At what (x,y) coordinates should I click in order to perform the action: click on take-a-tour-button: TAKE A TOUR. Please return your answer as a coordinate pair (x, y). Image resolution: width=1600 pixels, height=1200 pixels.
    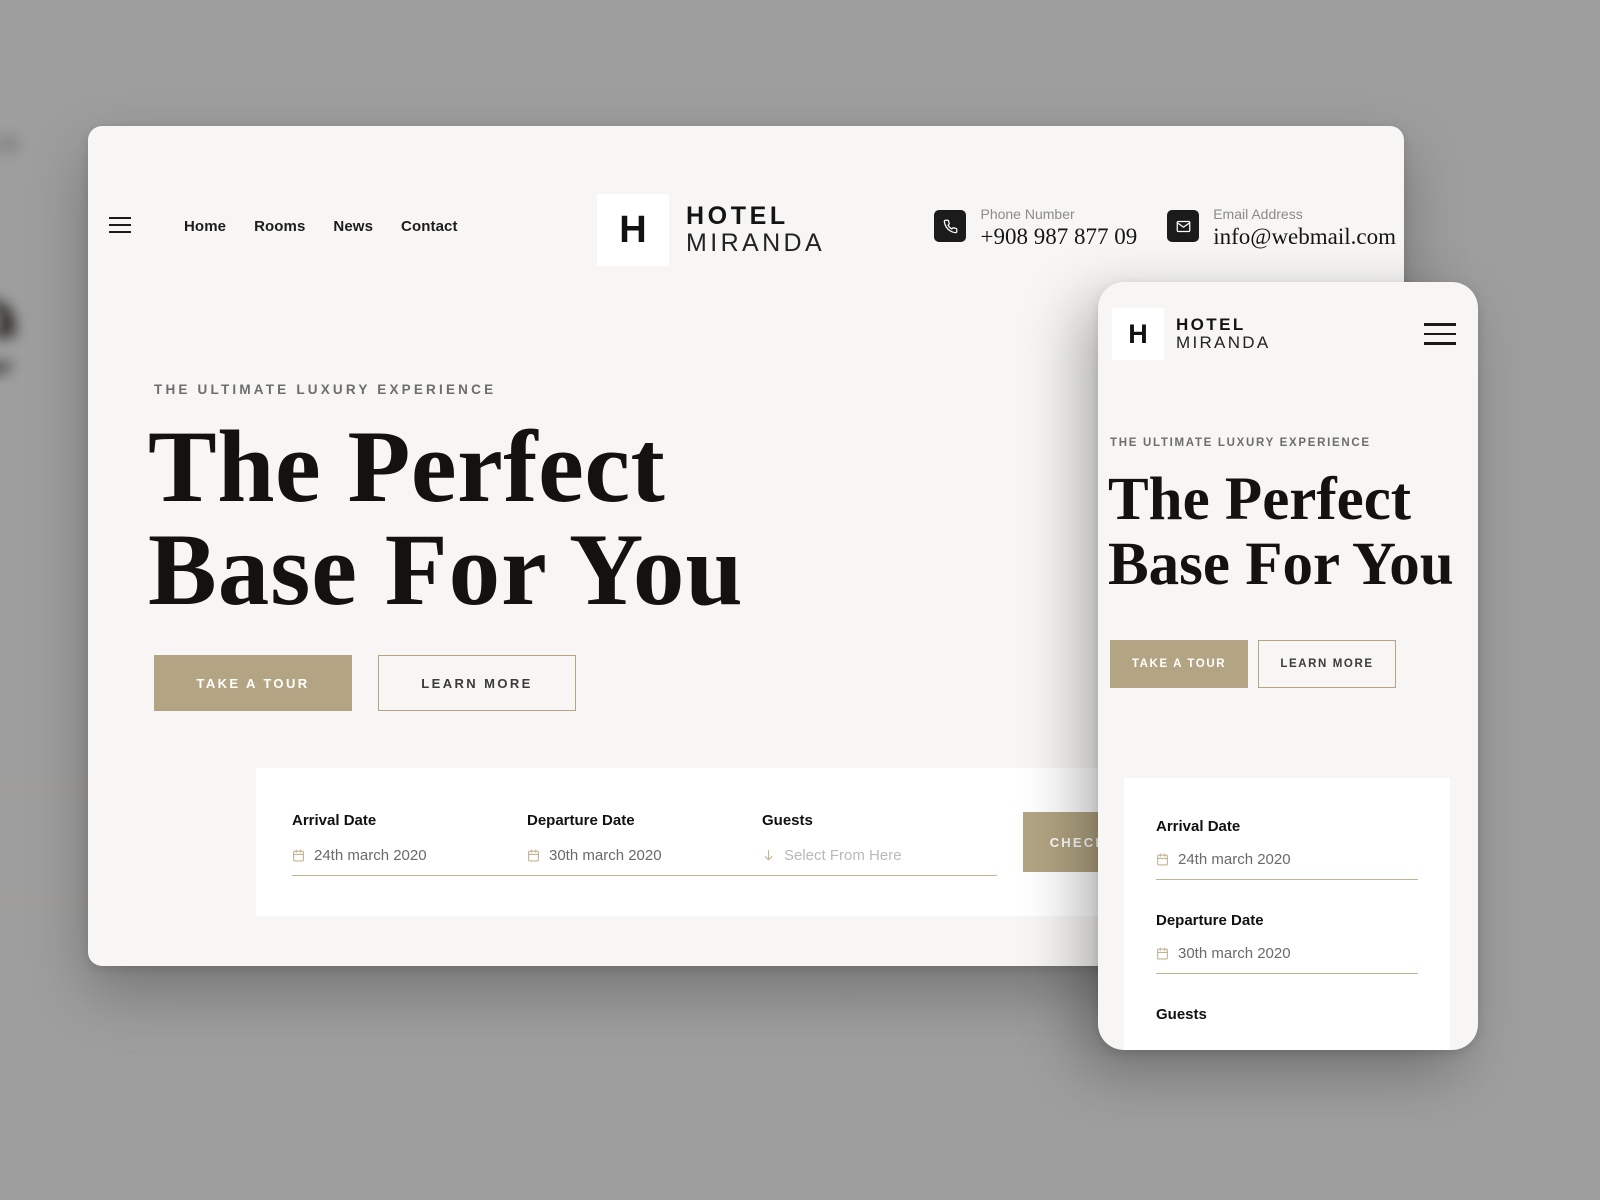
    Looking at the image, I should click on (253, 683).